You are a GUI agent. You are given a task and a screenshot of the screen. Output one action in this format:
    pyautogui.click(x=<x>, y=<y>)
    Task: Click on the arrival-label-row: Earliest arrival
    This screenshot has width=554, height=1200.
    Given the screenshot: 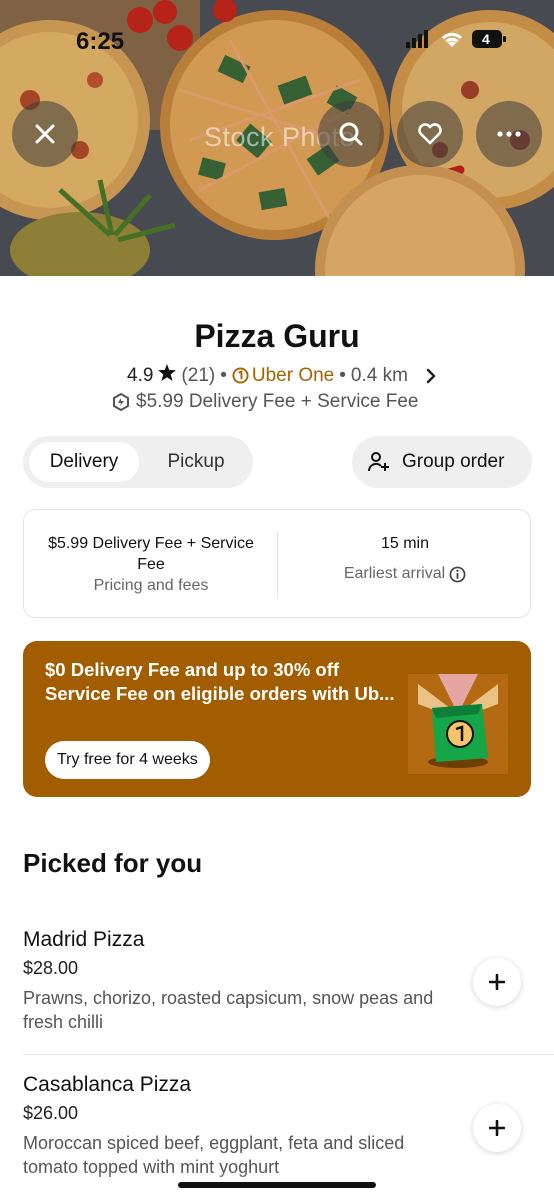 What is the action you would take?
    pyautogui.click(x=405, y=574)
    